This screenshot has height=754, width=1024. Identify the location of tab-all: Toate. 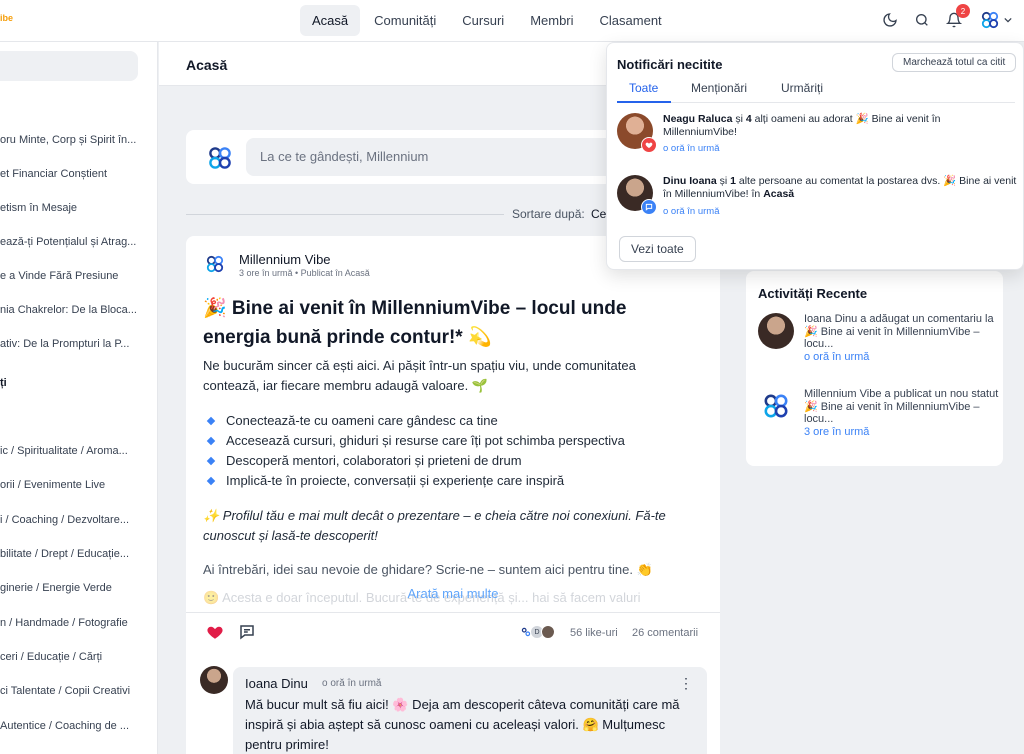
(643, 88).